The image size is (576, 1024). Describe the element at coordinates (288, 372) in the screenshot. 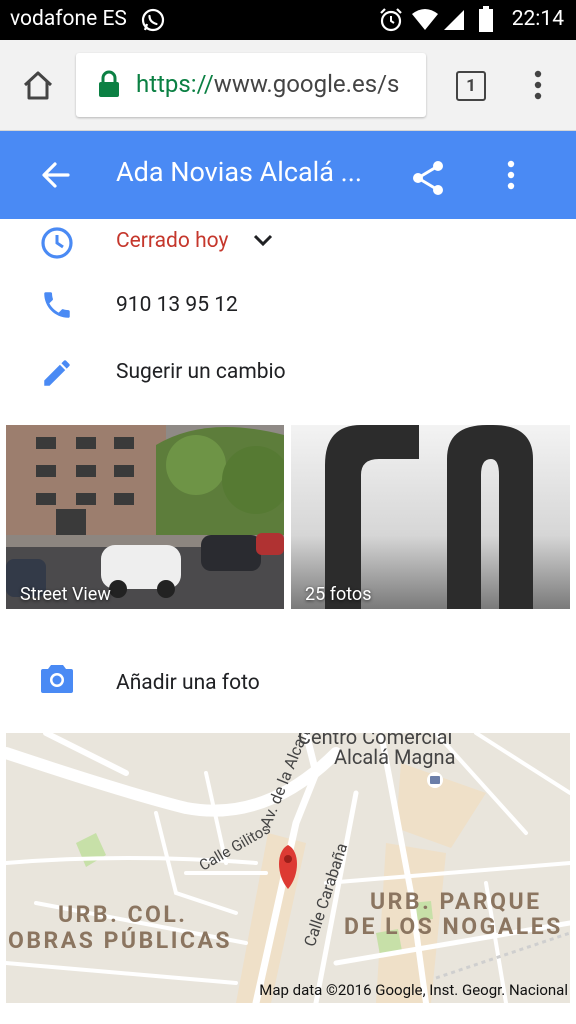

I see `suggest-edit-row: Sugerir un cambio` at that location.